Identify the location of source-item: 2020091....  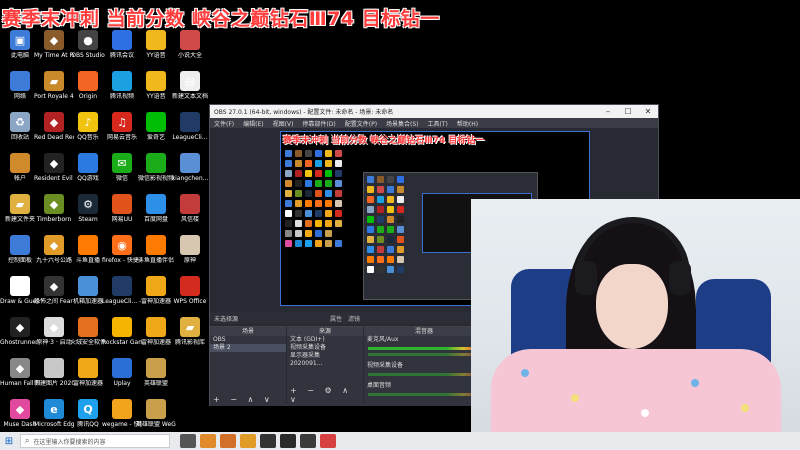
(325, 364).